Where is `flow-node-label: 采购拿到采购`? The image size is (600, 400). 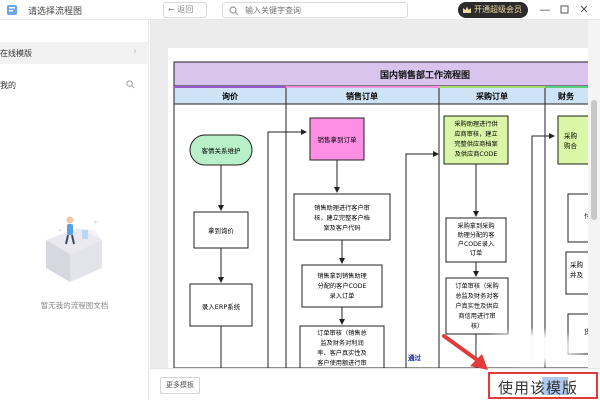
flow-node-label: 采购拿到采购 is located at coordinates (475, 226).